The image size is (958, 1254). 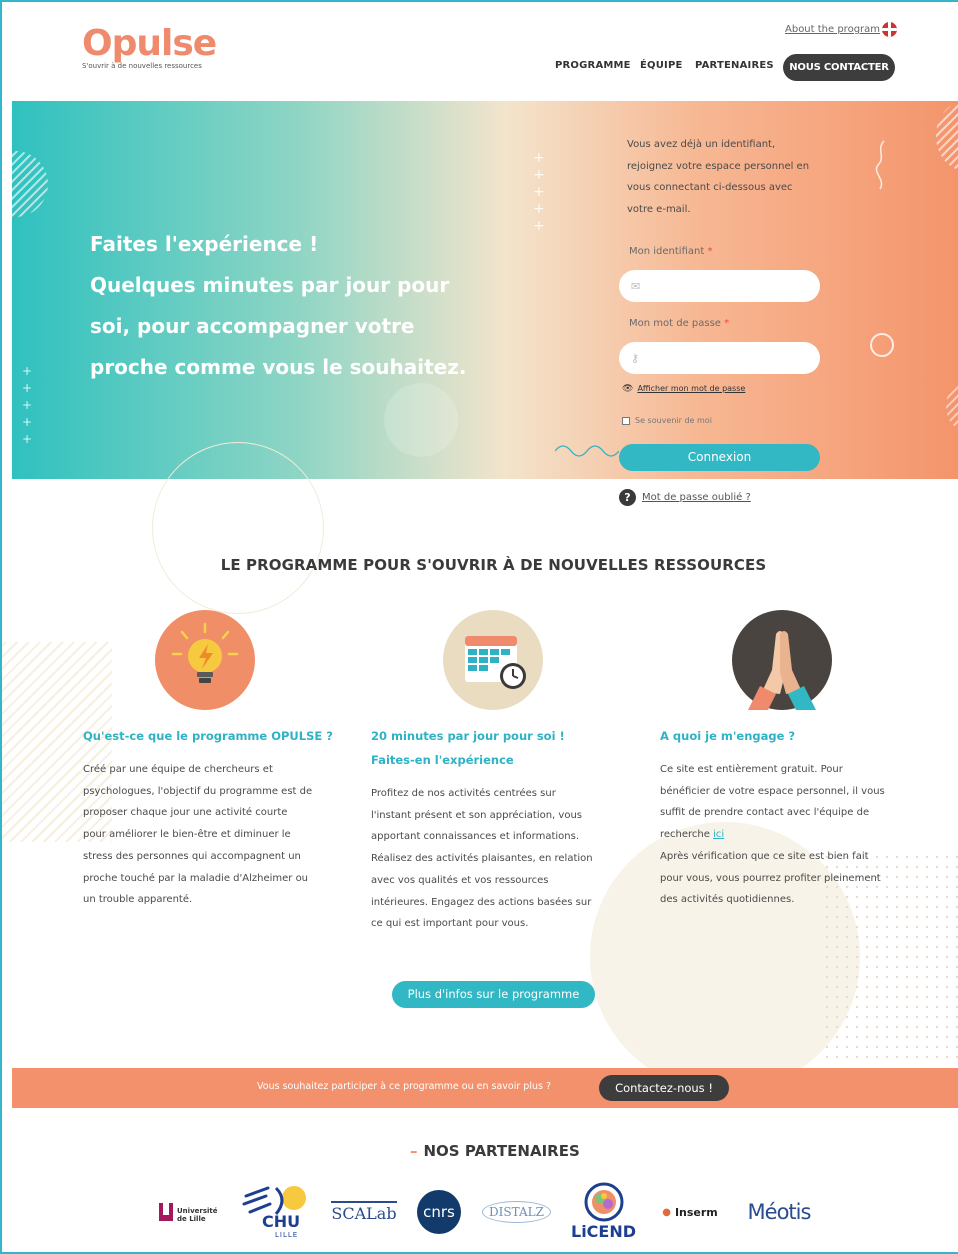 What do you see at coordinates (673, 420) in the screenshot?
I see `remember-me-label: Se souvenir de moi` at bounding box center [673, 420].